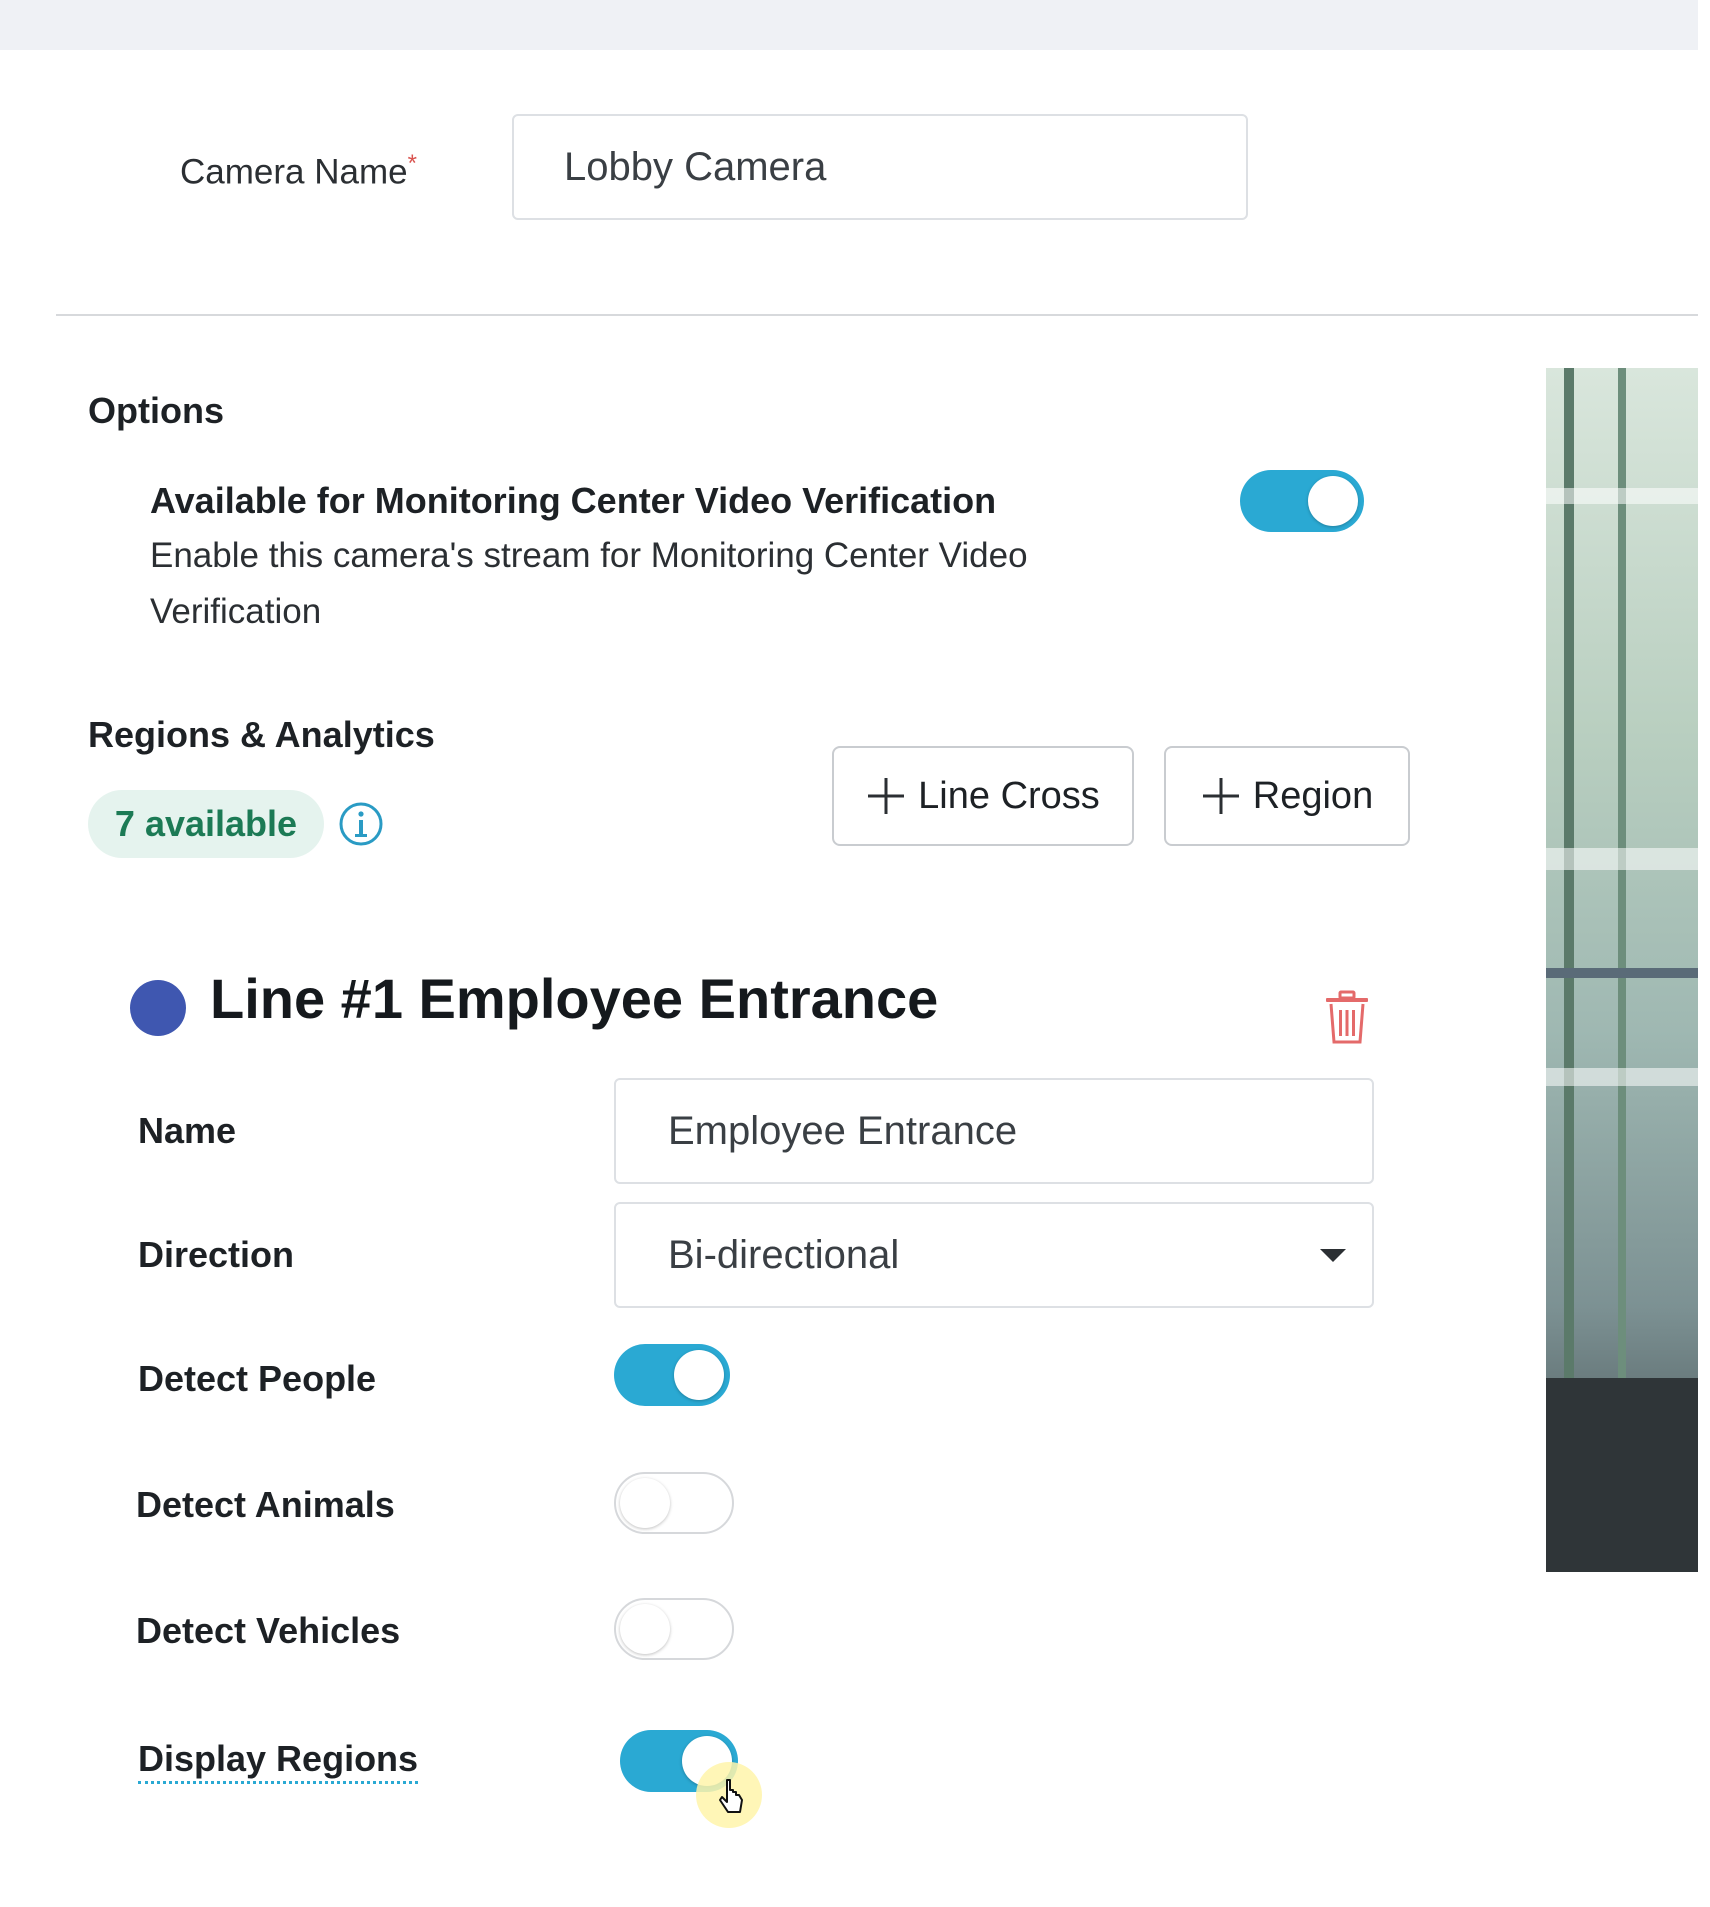  Describe the element at coordinates (1009, 795) in the screenshot. I see `add-line-cross-label: Line Cross` at that location.